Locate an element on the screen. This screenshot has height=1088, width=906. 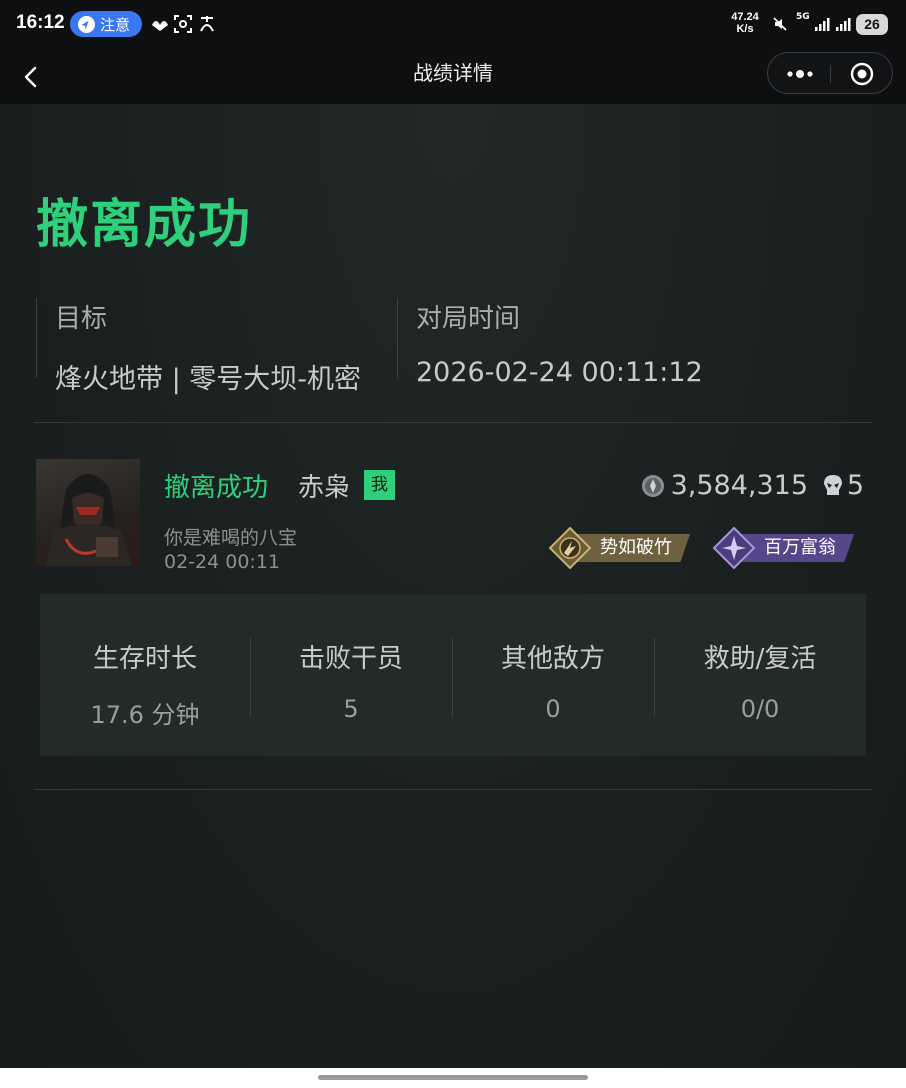
stat-value: 5 is located at coordinates (351, 709).